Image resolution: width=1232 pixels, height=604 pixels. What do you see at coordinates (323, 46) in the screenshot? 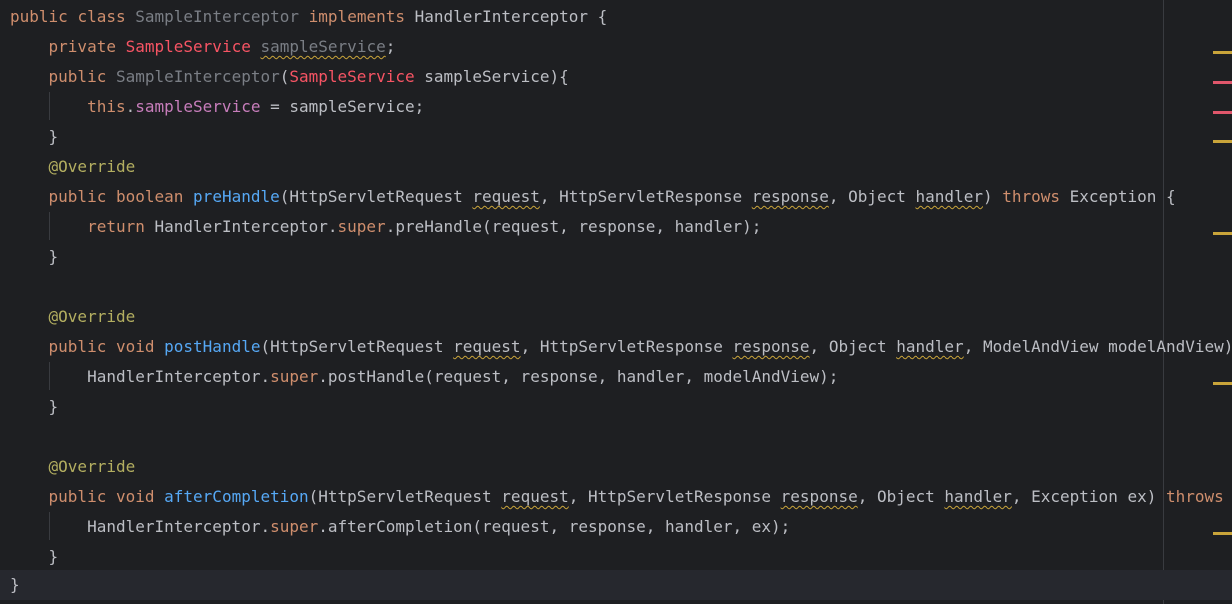
I see `unused-field: sampleService` at bounding box center [323, 46].